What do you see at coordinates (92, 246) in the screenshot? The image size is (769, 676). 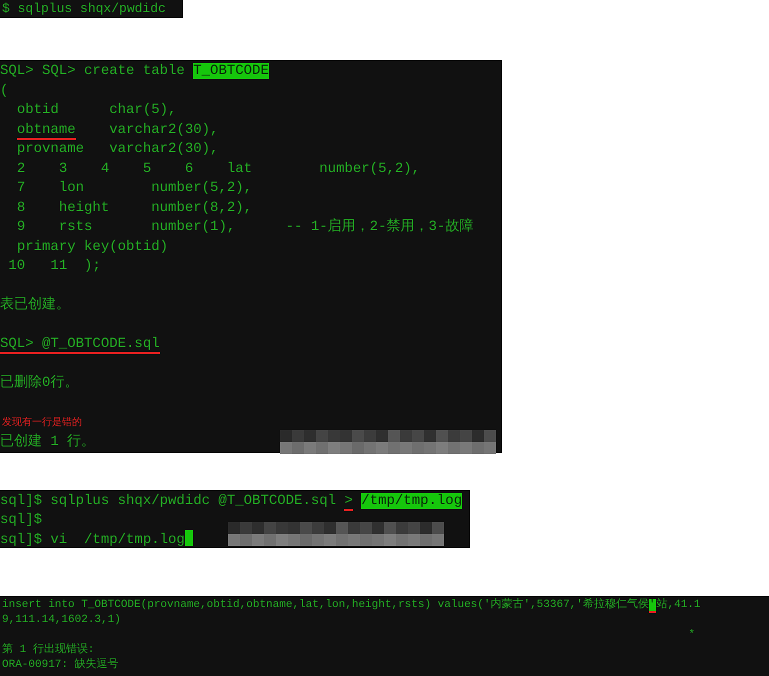 I see `terminal-text: primary key(obtid)` at bounding box center [92, 246].